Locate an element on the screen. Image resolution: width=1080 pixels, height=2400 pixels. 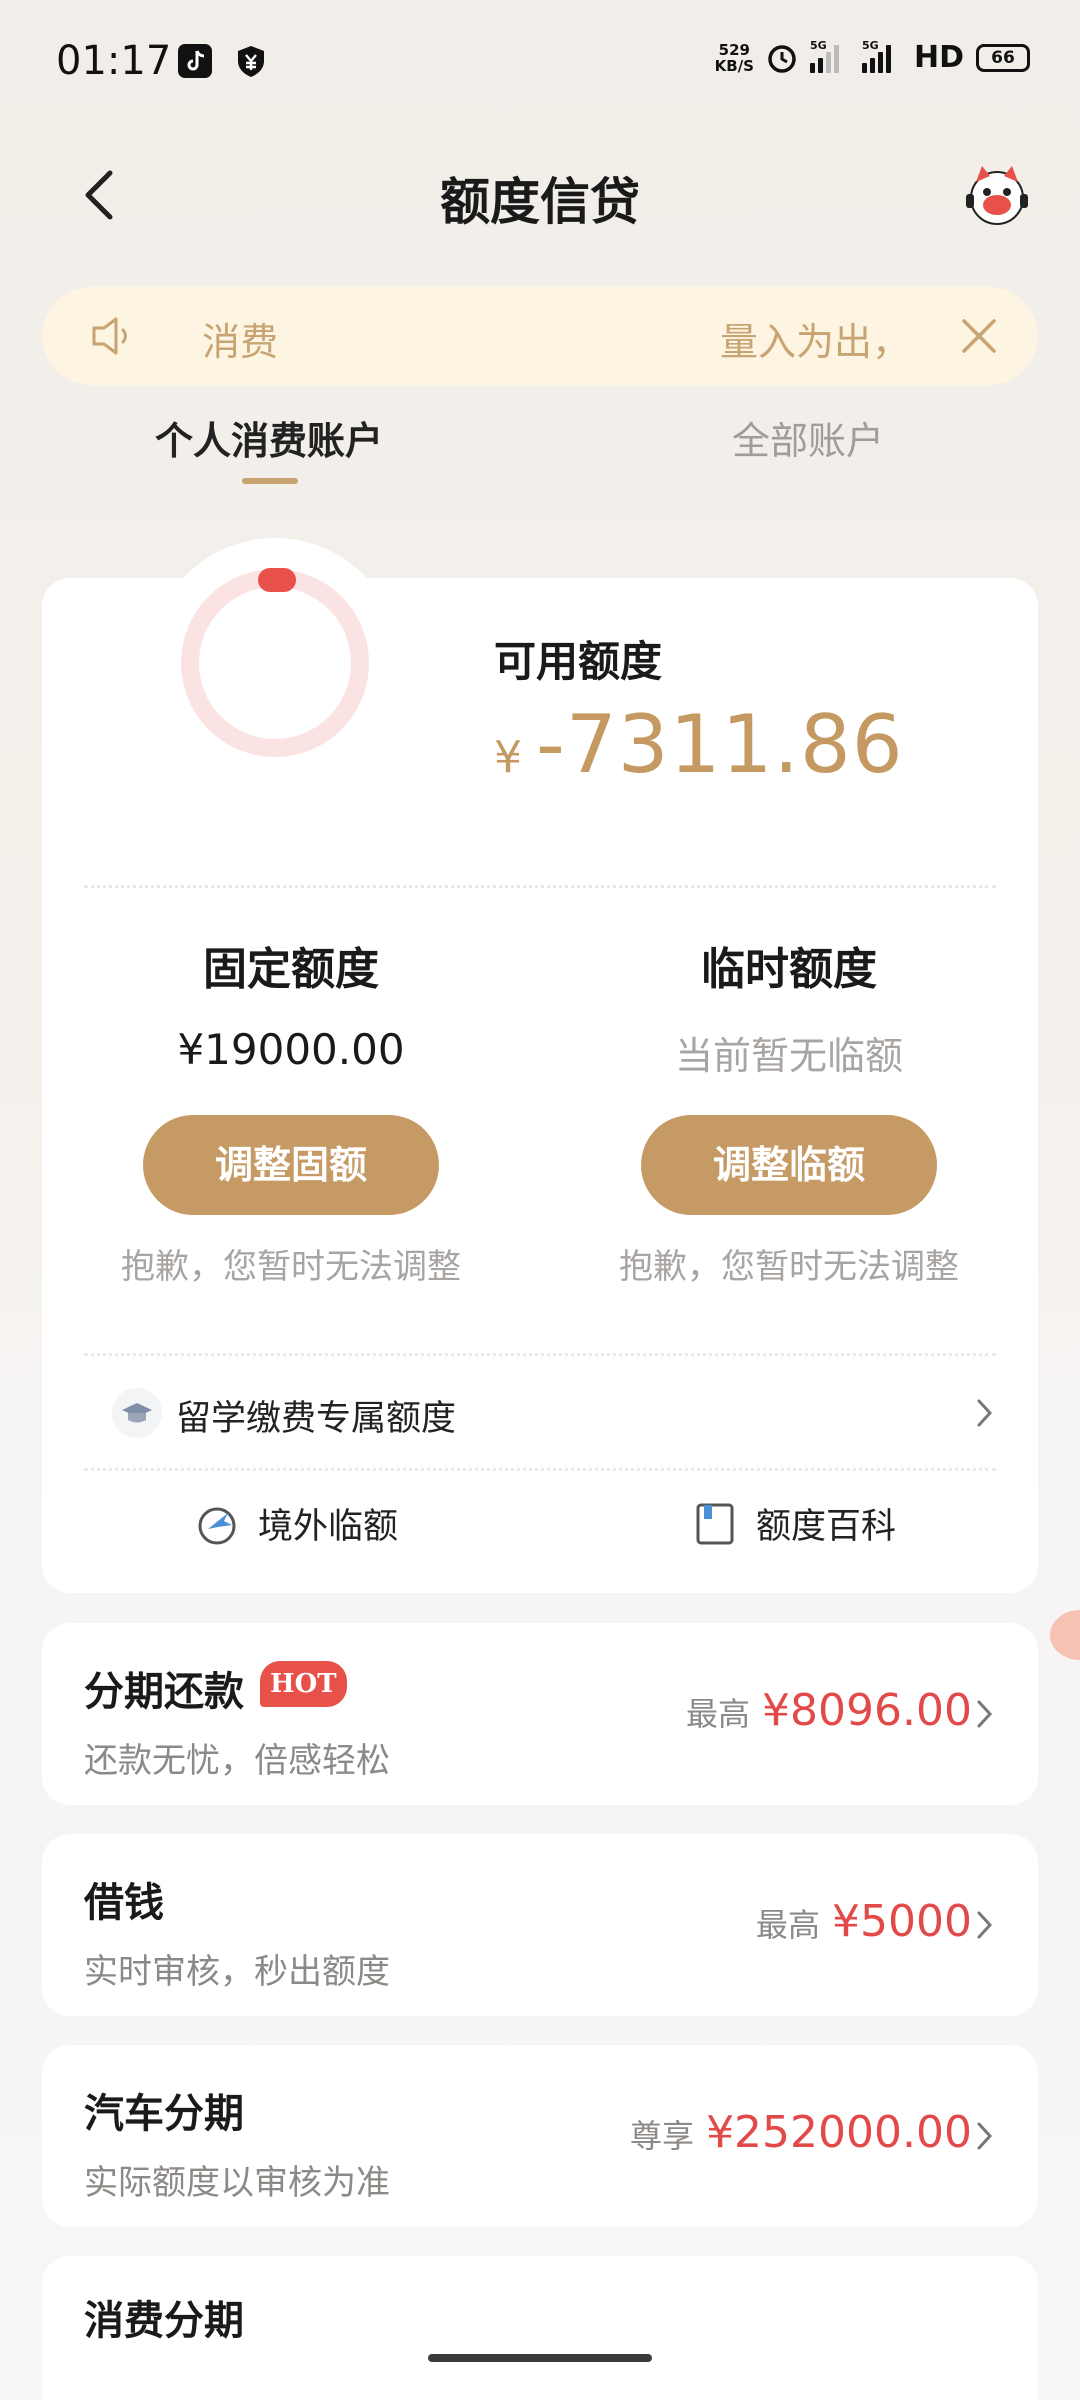
signal-2-label: 5G is located at coordinates (870, 45).